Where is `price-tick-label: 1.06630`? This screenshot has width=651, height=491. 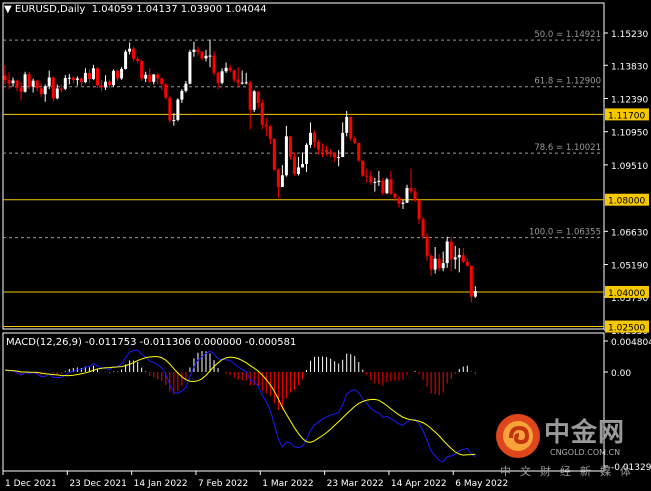
price-tick-label: 1.06630 is located at coordinates (629, 233).